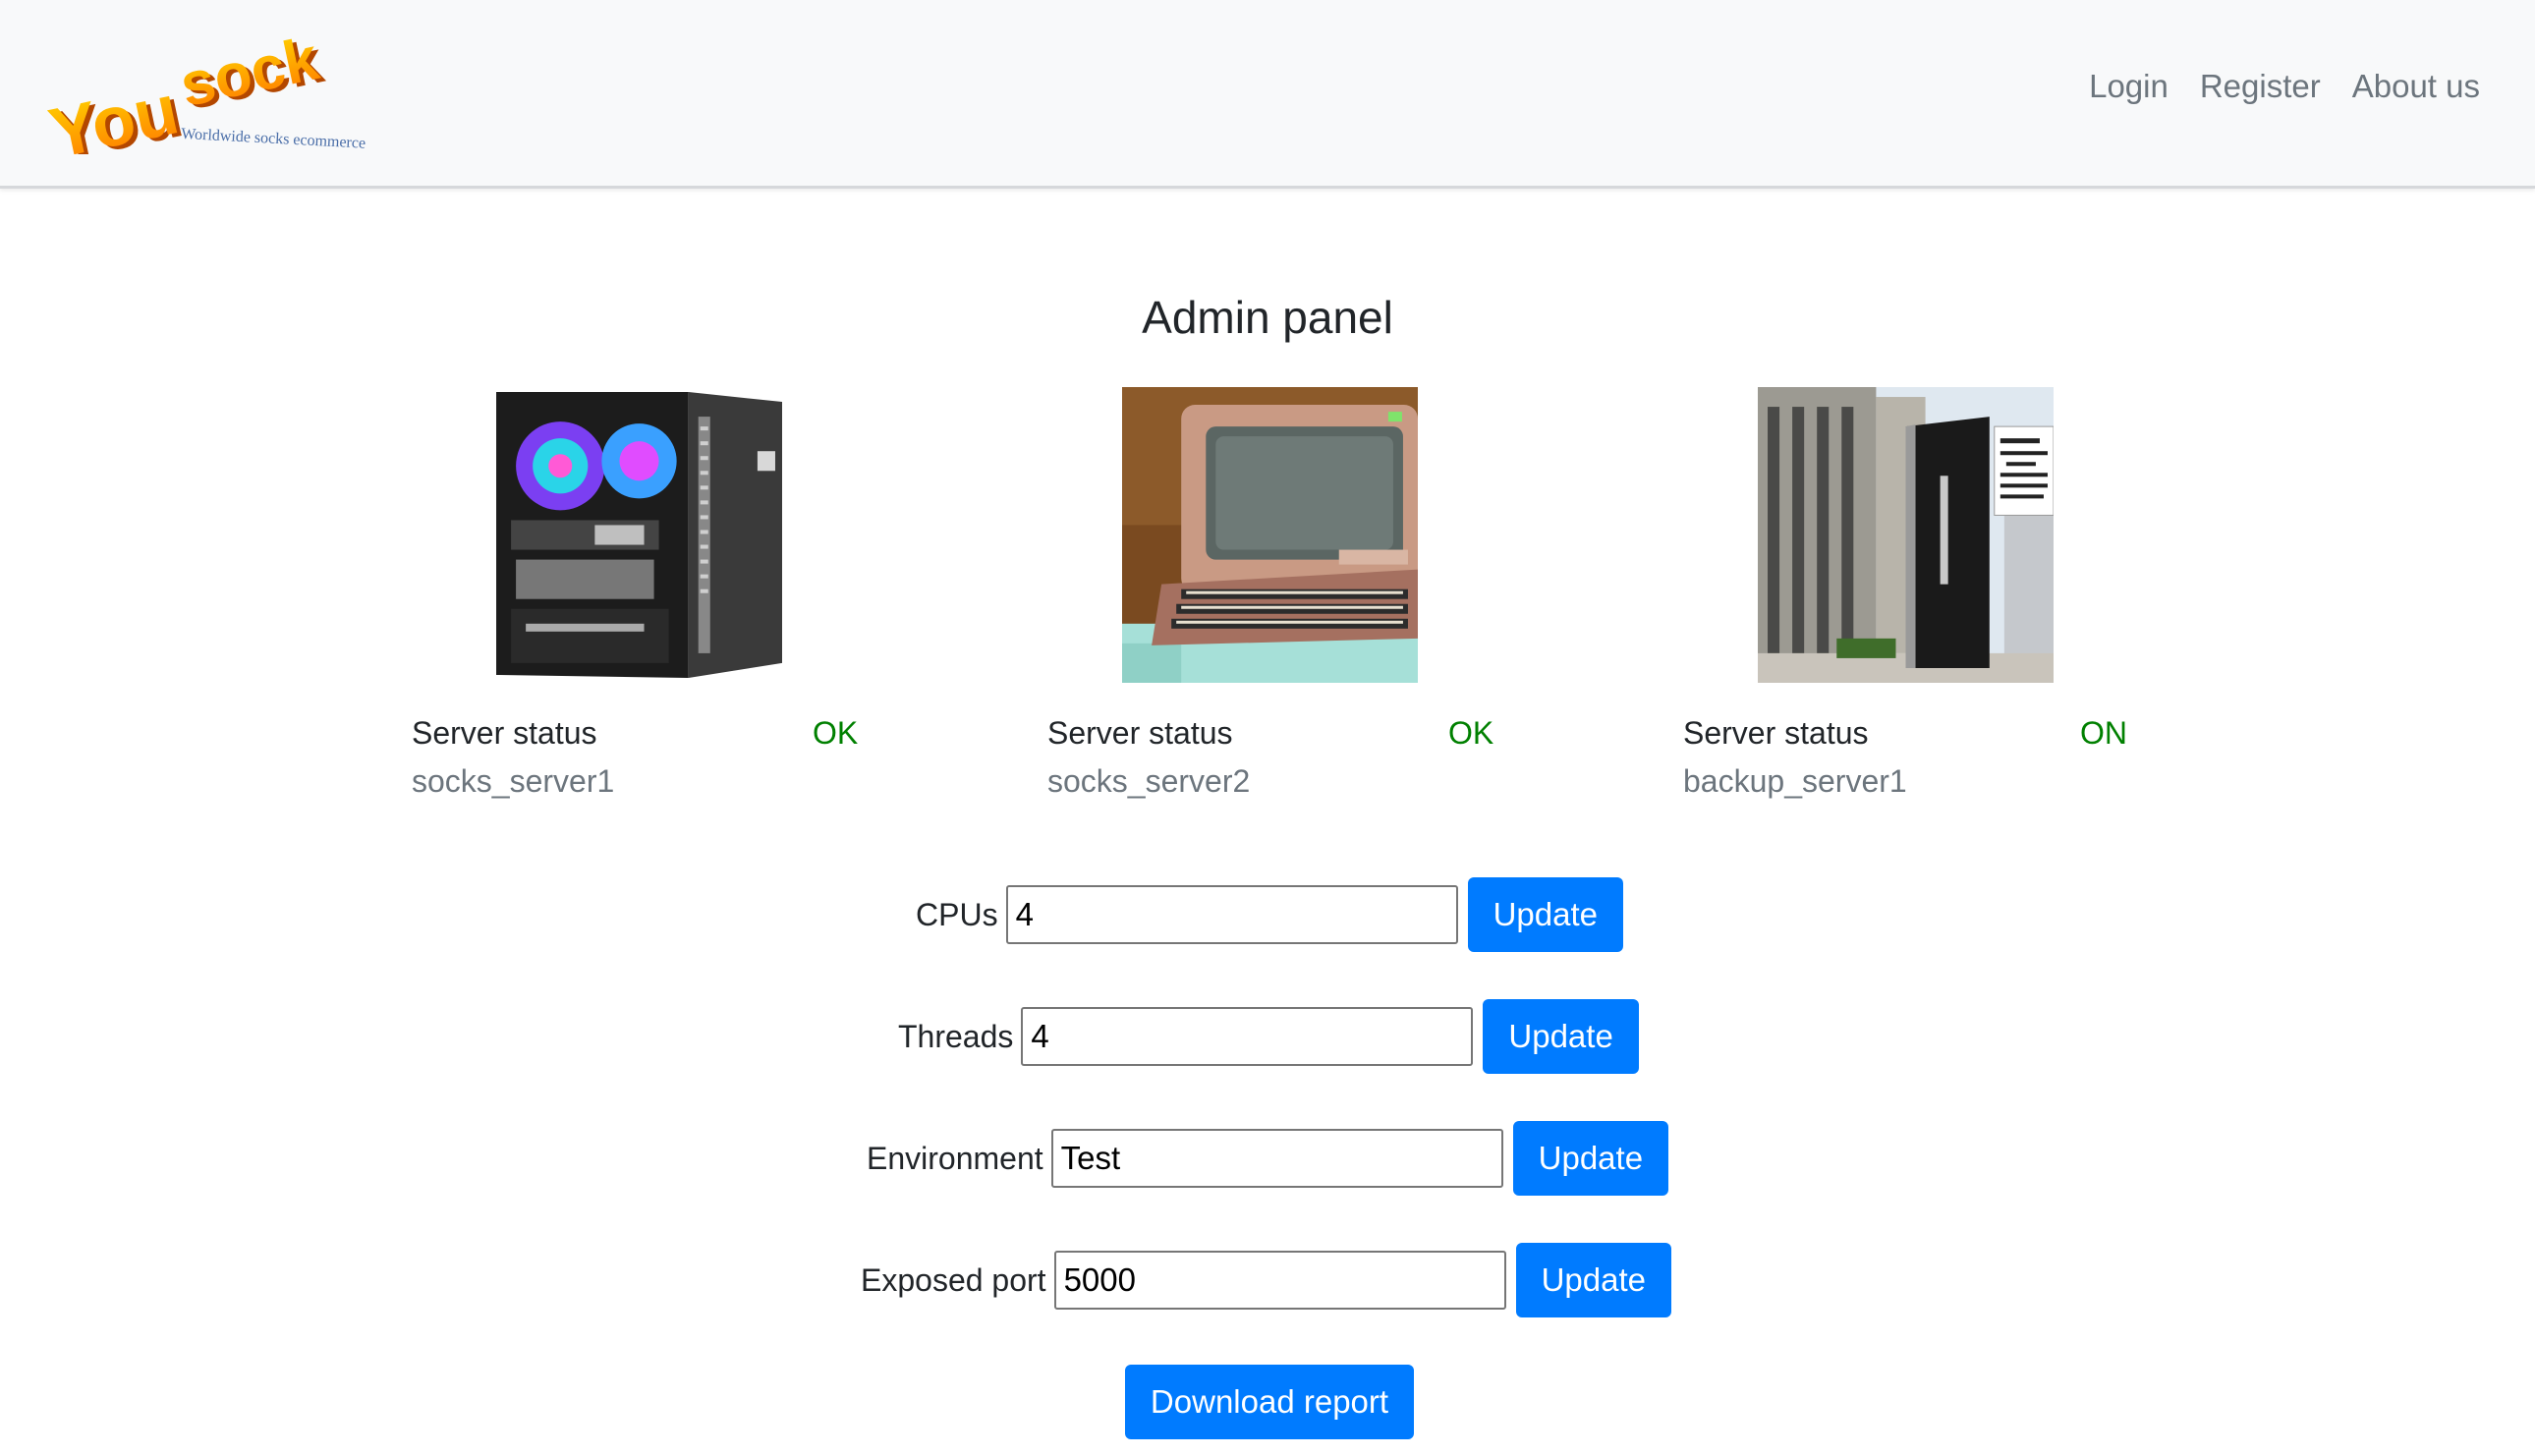  Describe the element at coordinates (1231, 914) in the screenshot. I see `cpus-input` at that location.